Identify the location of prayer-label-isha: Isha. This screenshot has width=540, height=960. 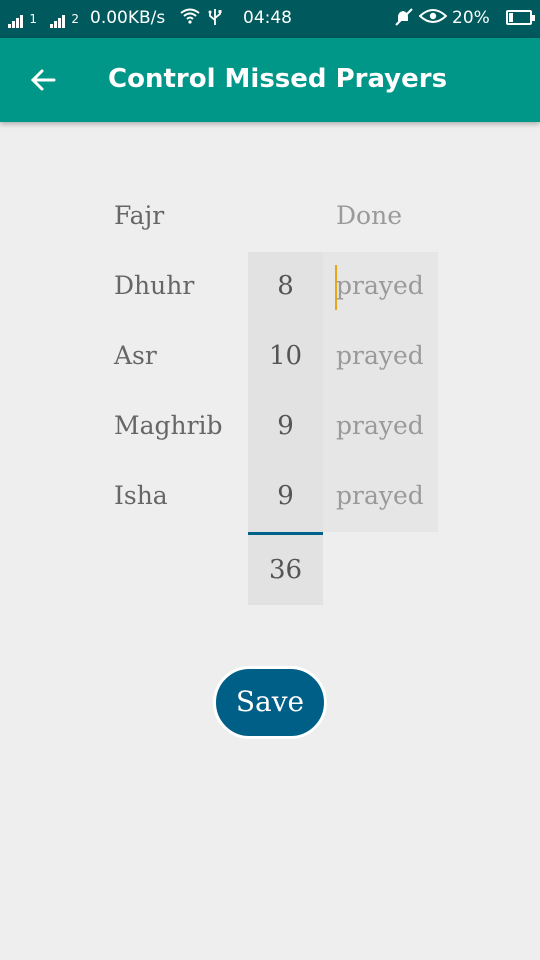
(141, 495).